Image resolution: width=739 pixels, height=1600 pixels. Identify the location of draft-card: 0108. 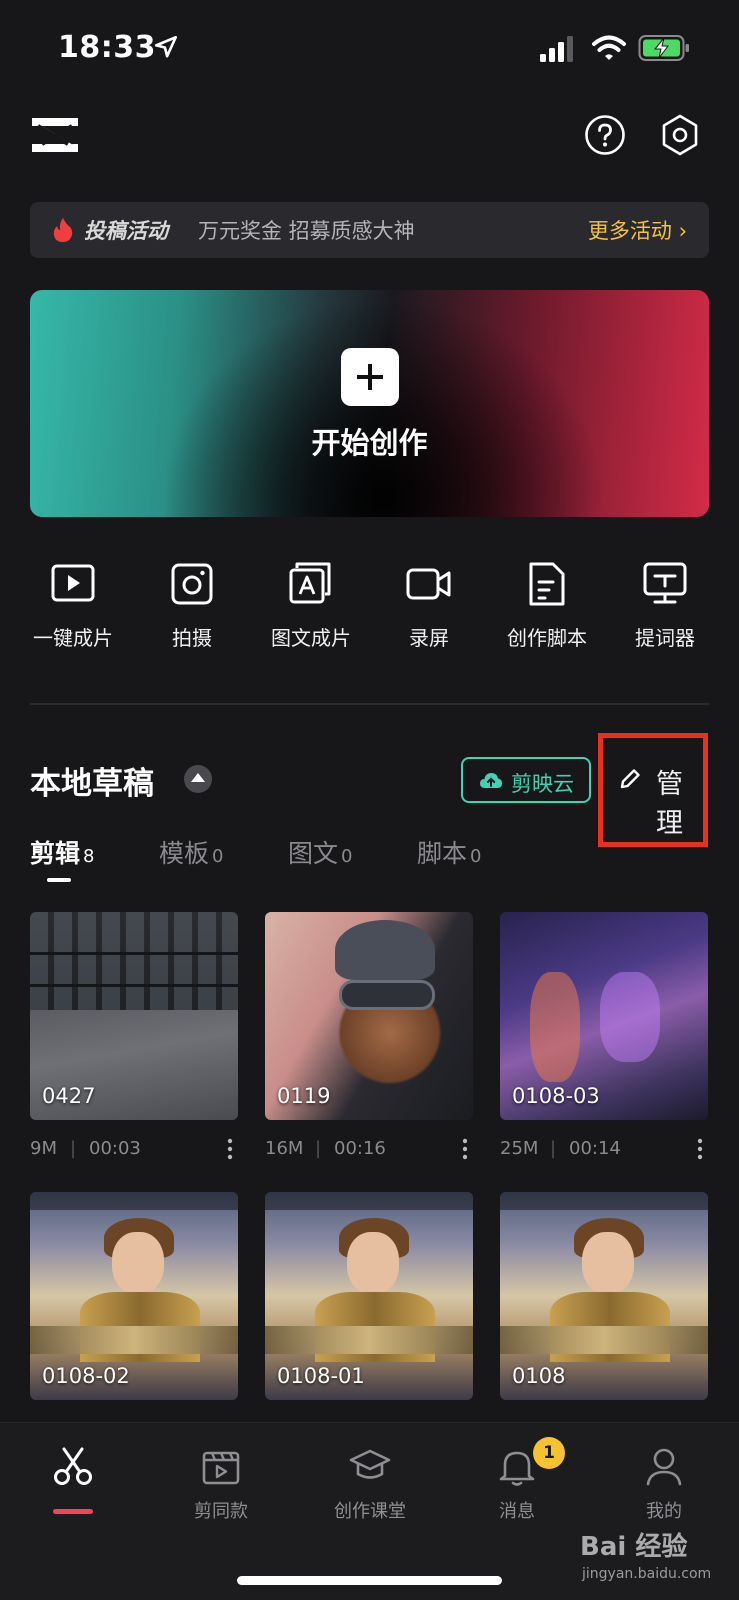
(604, 1296).